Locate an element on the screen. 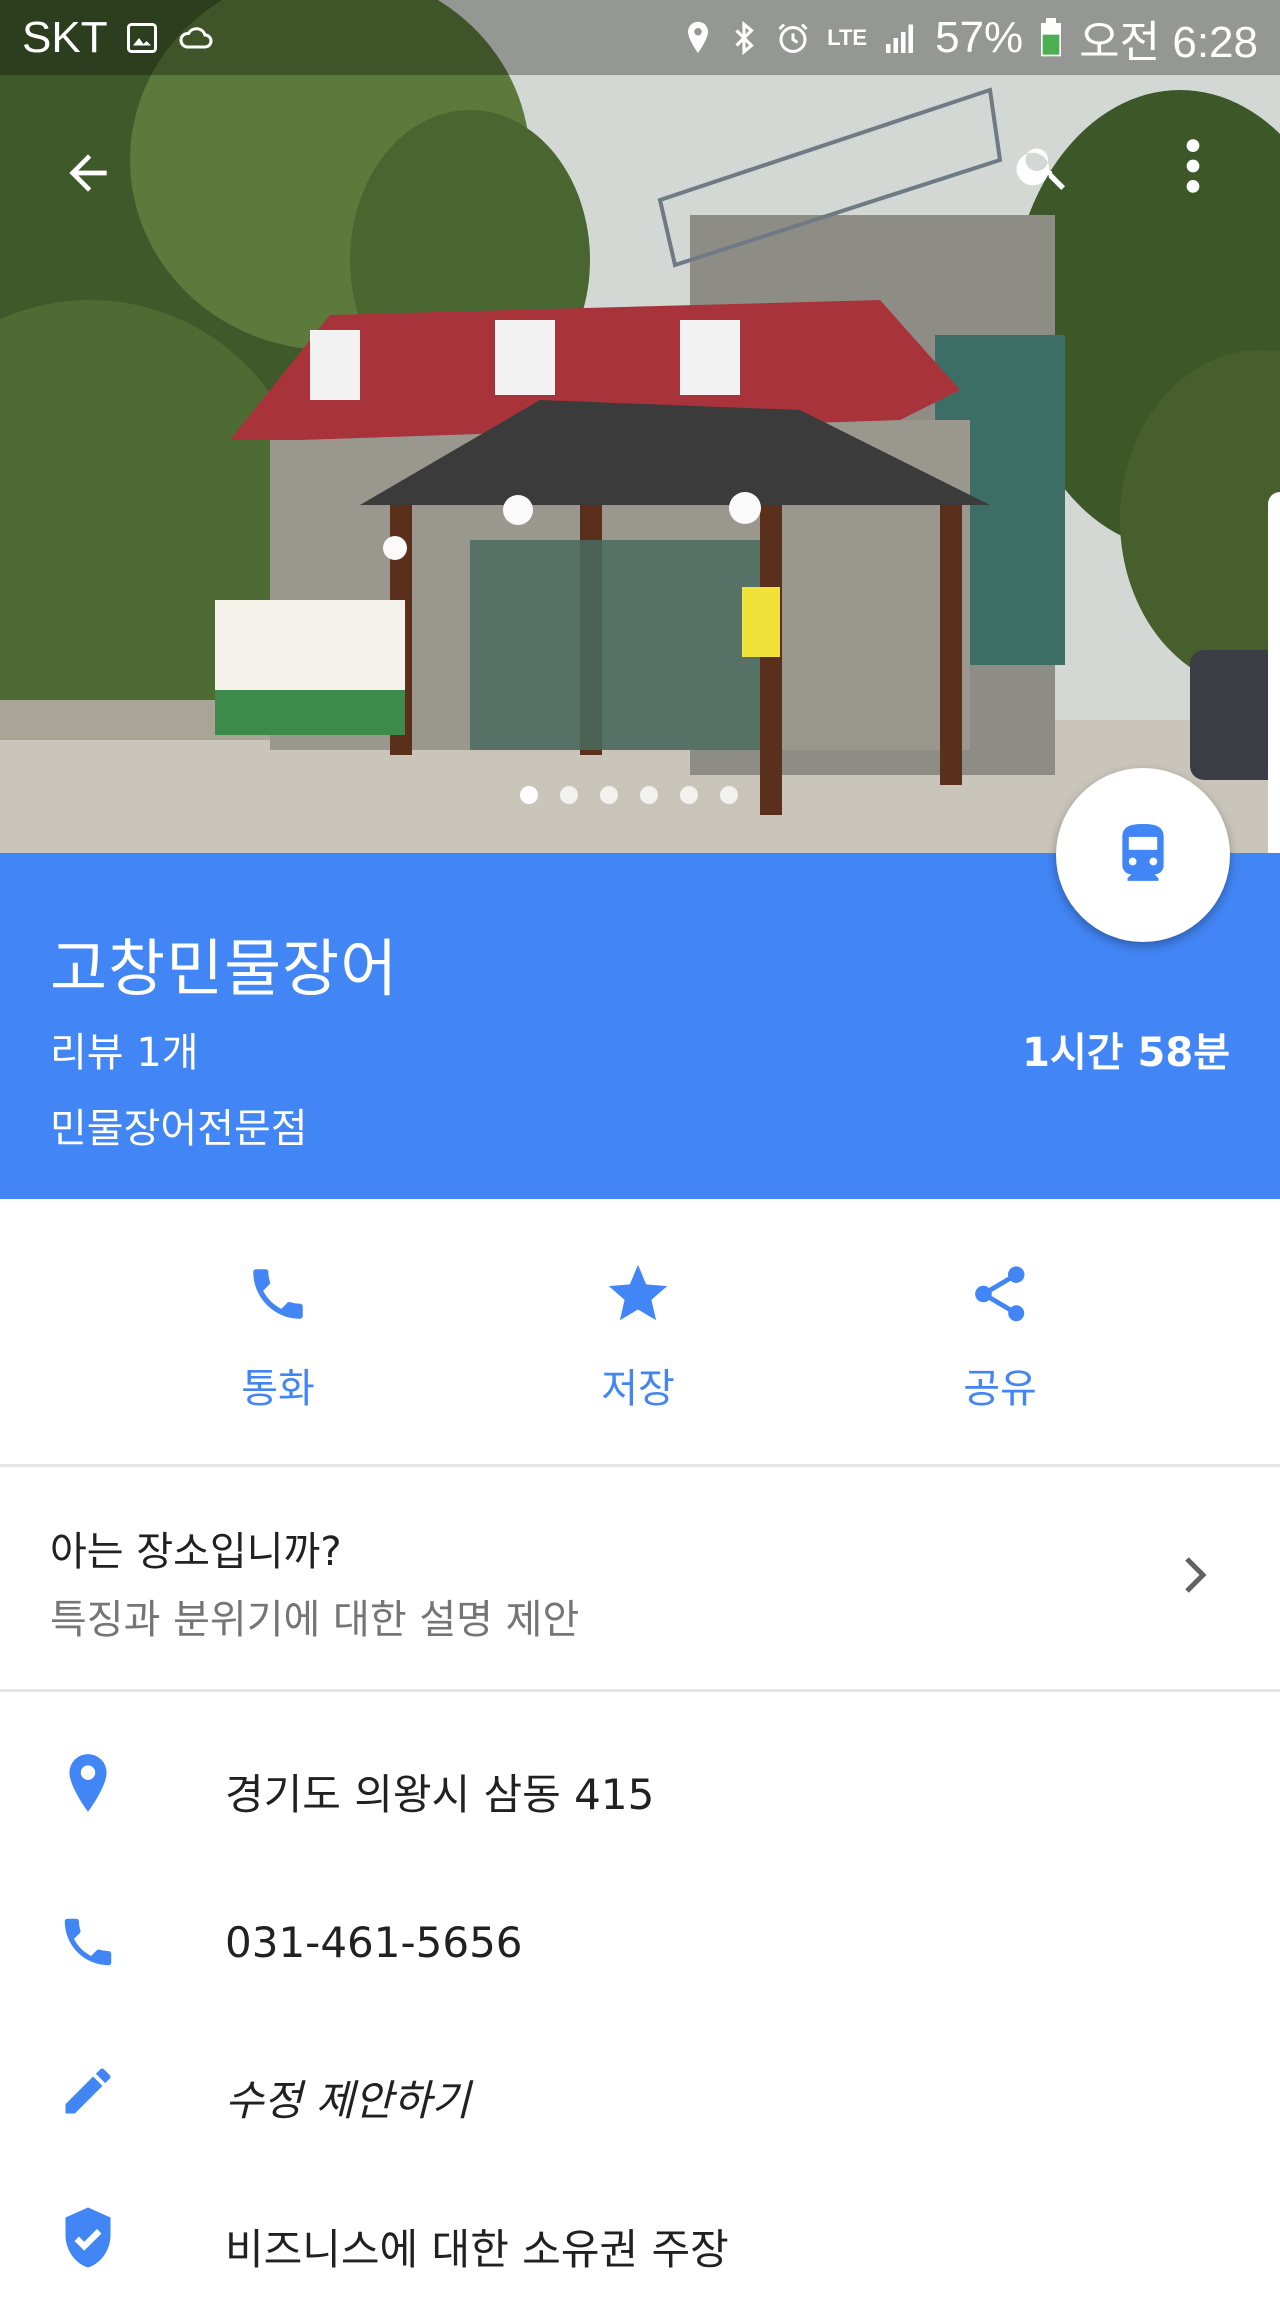 The height and width of the screenshot is (2300, 1280). signal-icon is located at coordinates (901, 38).